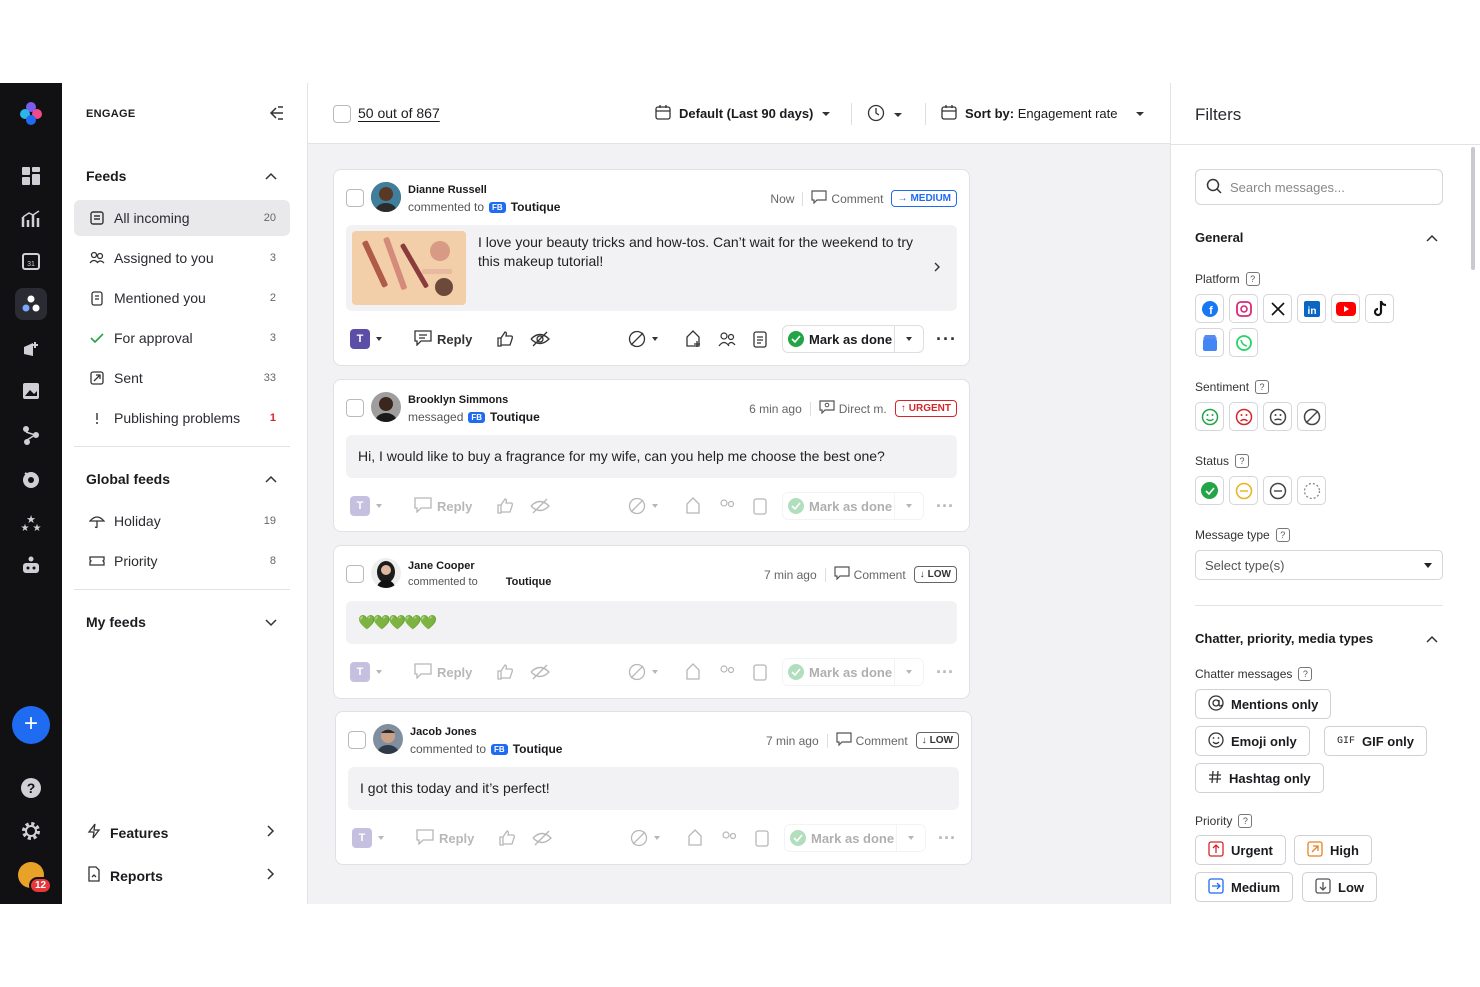  I want to click on high-chip: High, so click(1333, 850).